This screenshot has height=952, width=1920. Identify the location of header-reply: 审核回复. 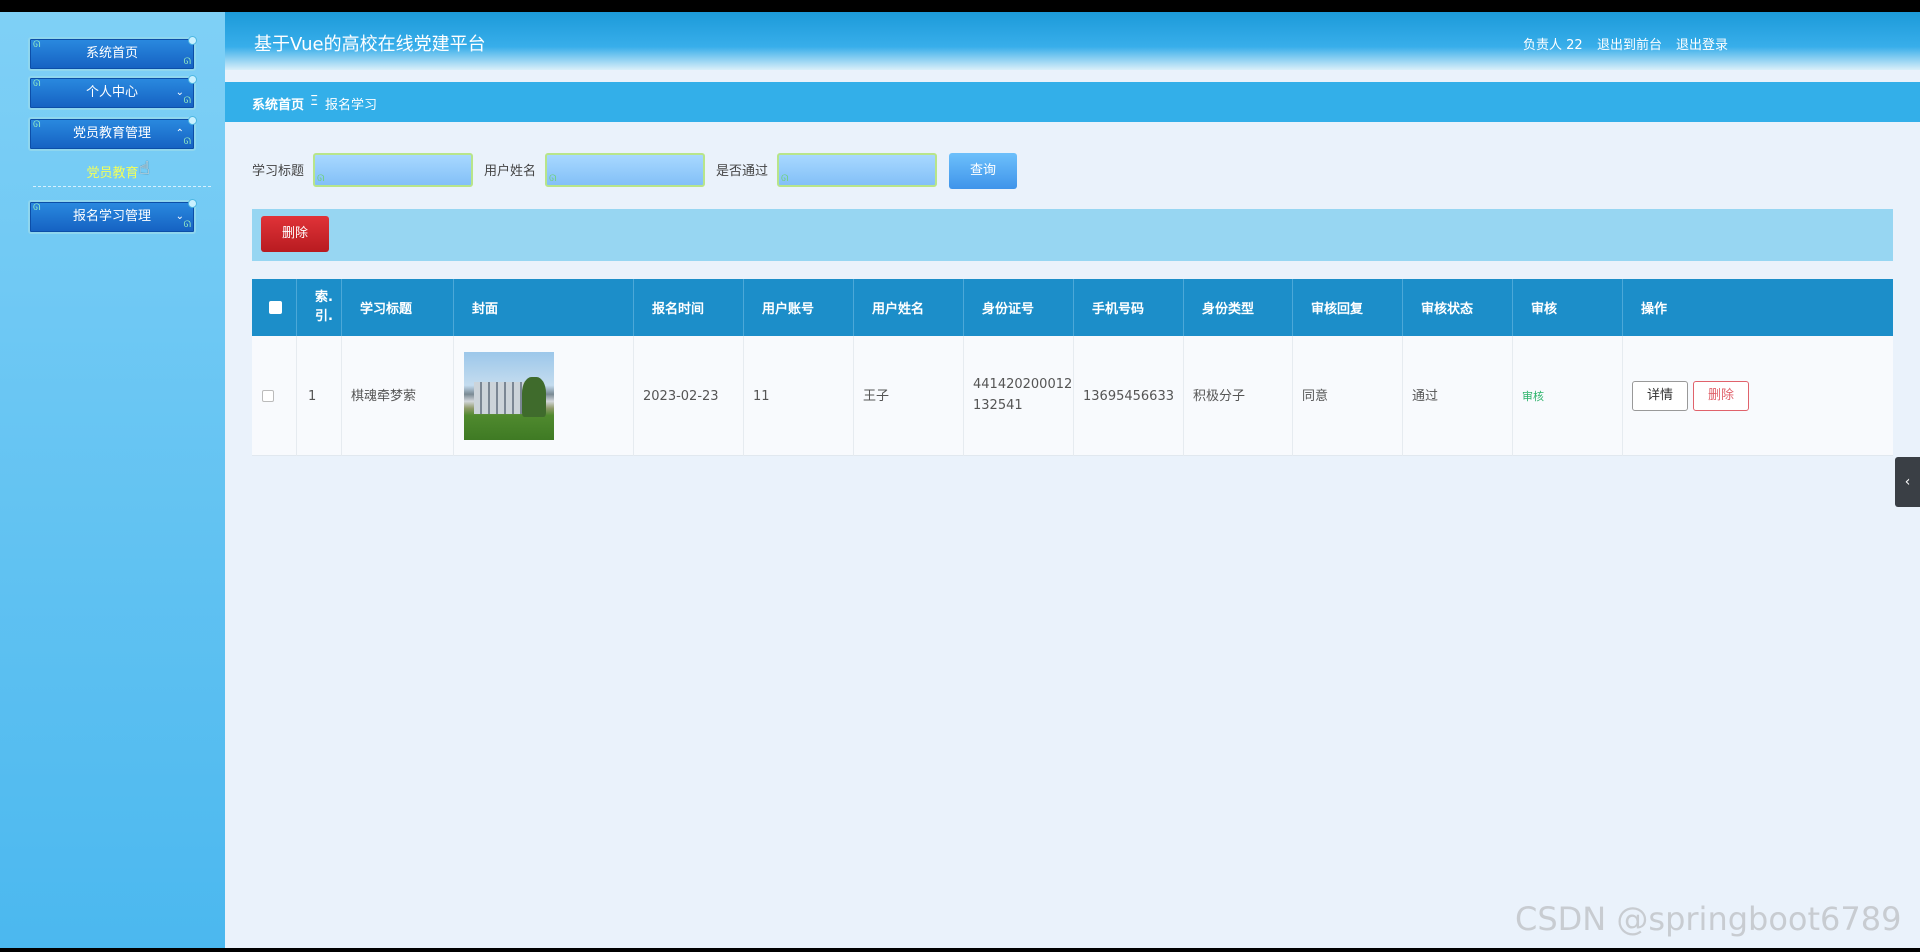
(1348, 307).